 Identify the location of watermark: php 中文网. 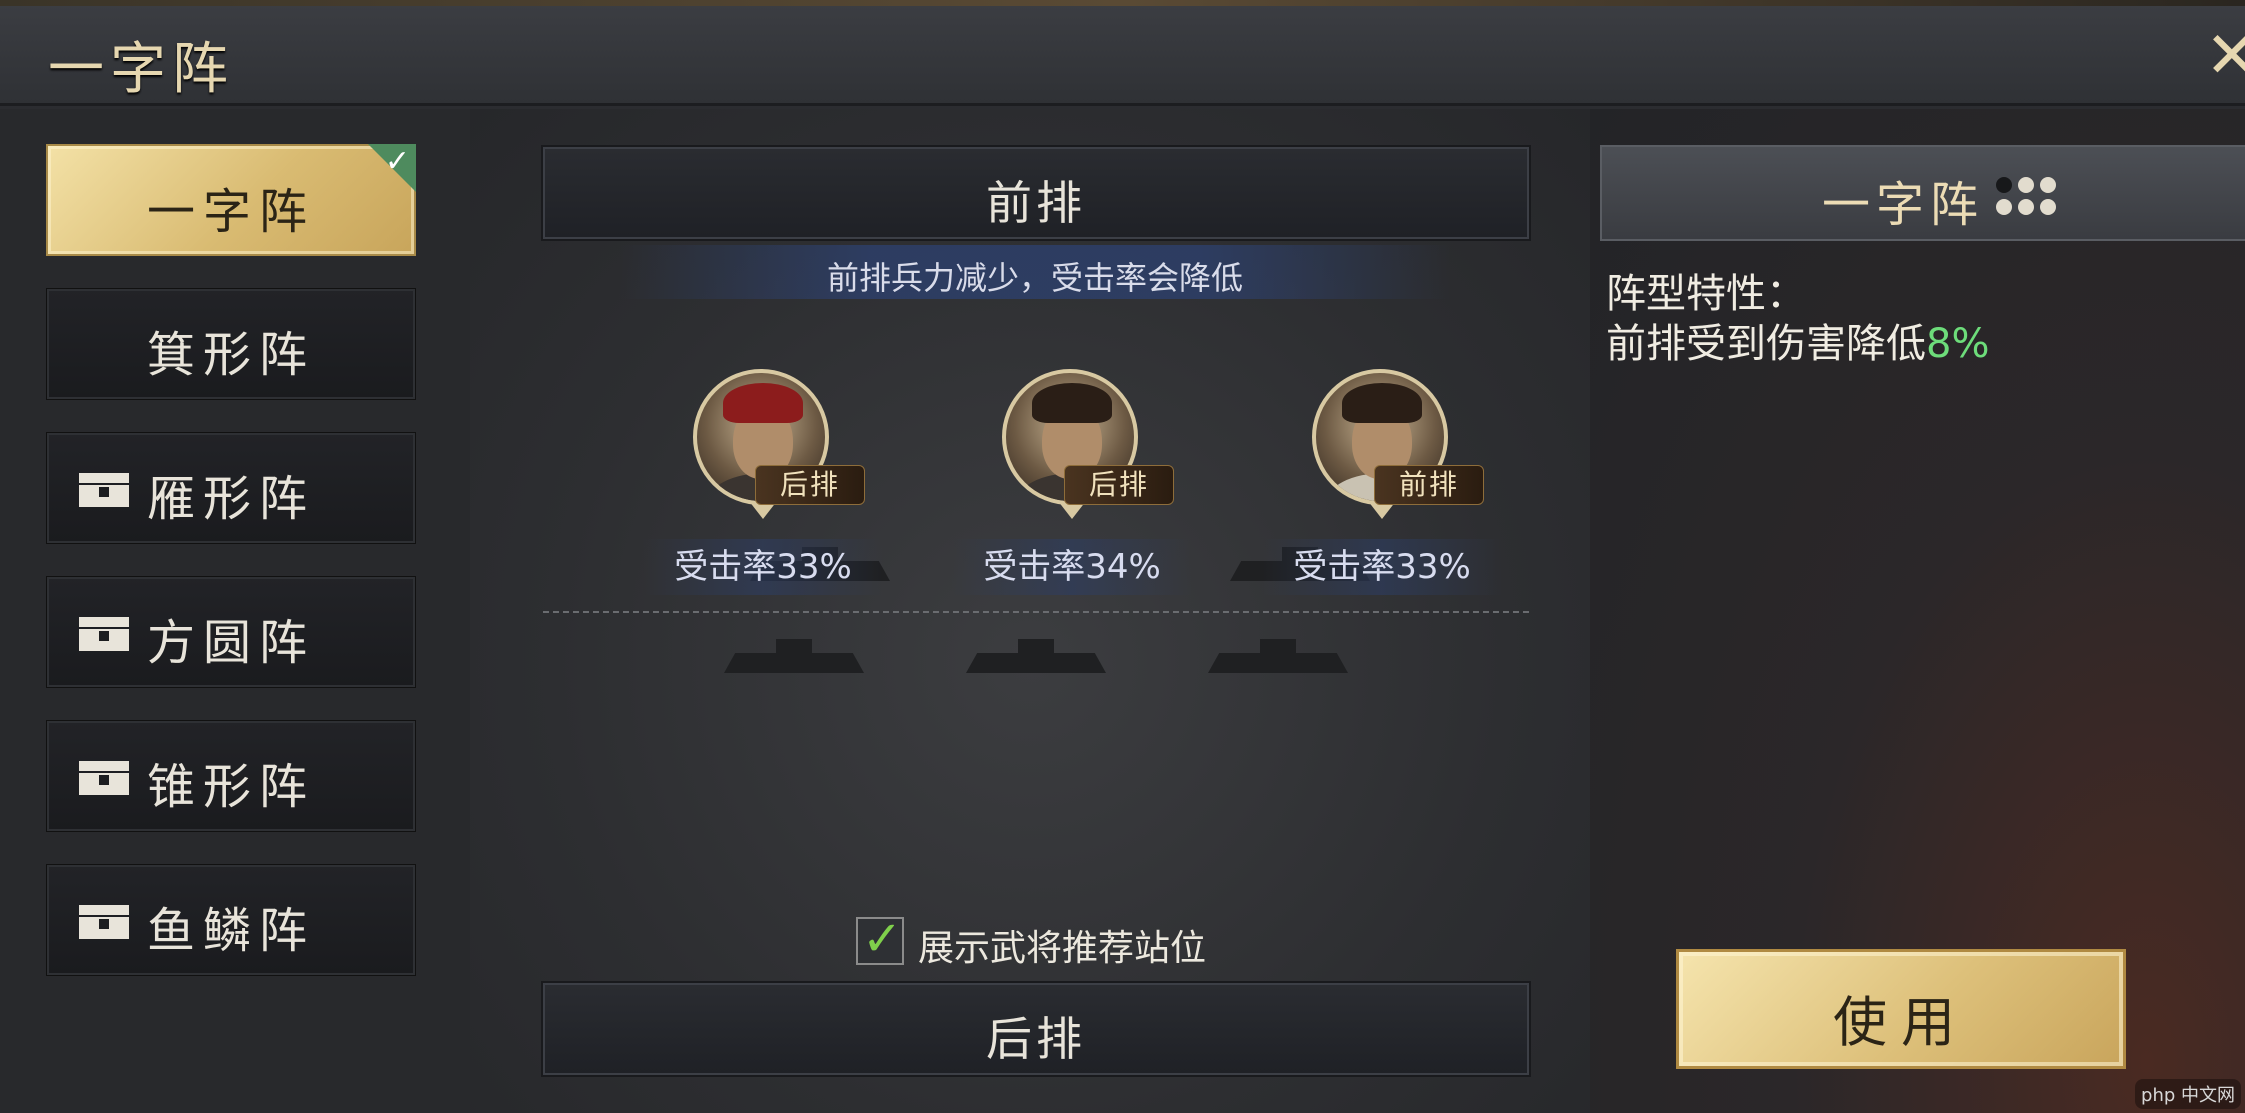
(2188, 1094).